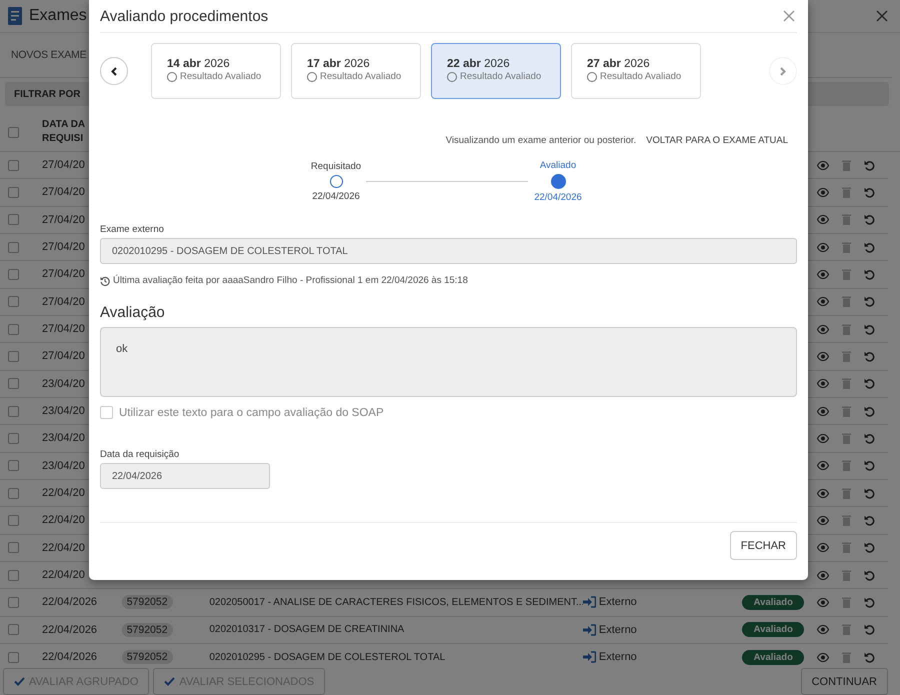  I want to click on date-card: 17 abr 2026 Resultado Avaliado, so click(356, 71).